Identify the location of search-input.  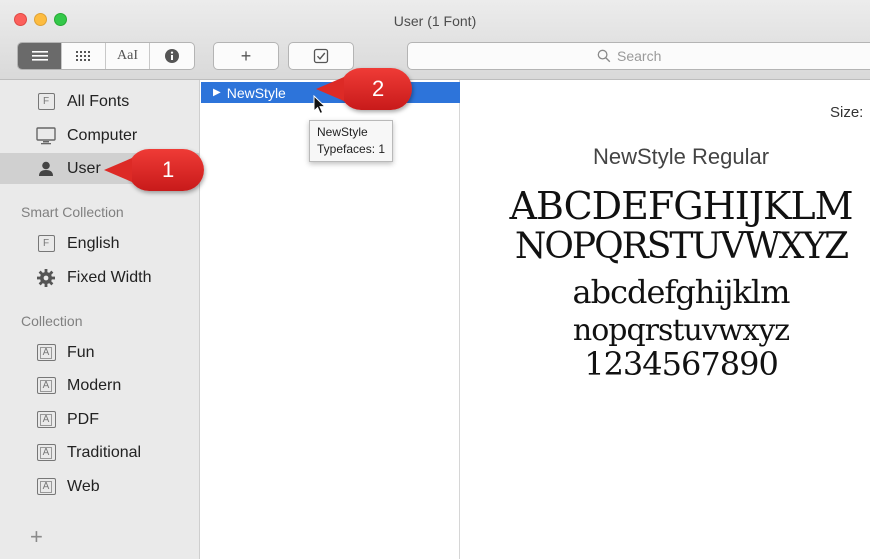
(652, 56).